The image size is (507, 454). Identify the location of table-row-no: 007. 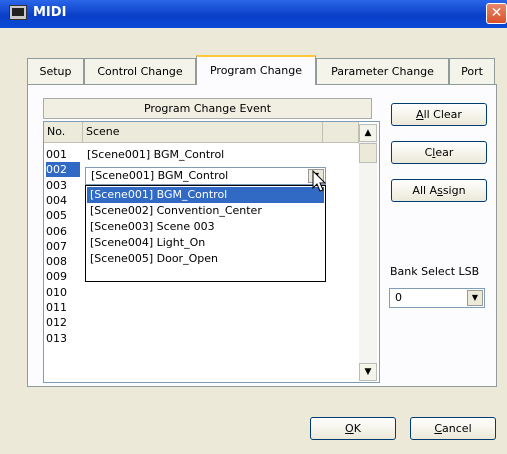
(63, 246).